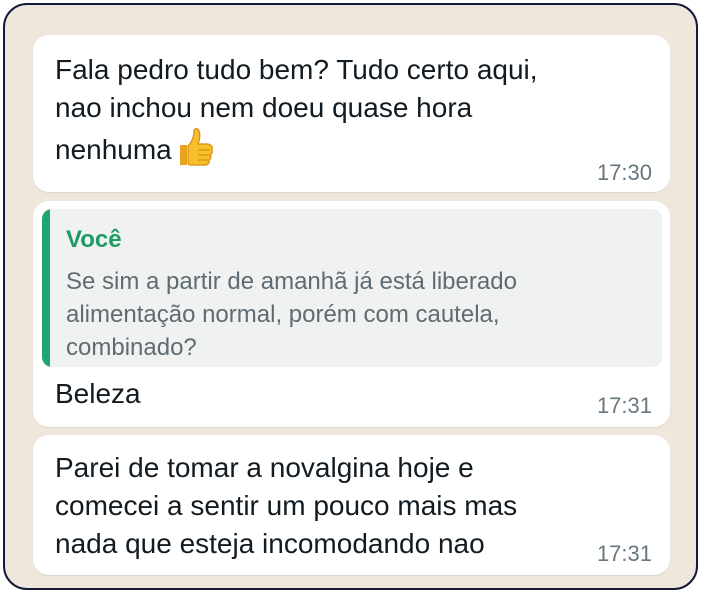  Describe the element at coordinates (624, 172) in the screenshot. I see `message-timestamp: 17:30` at that location.